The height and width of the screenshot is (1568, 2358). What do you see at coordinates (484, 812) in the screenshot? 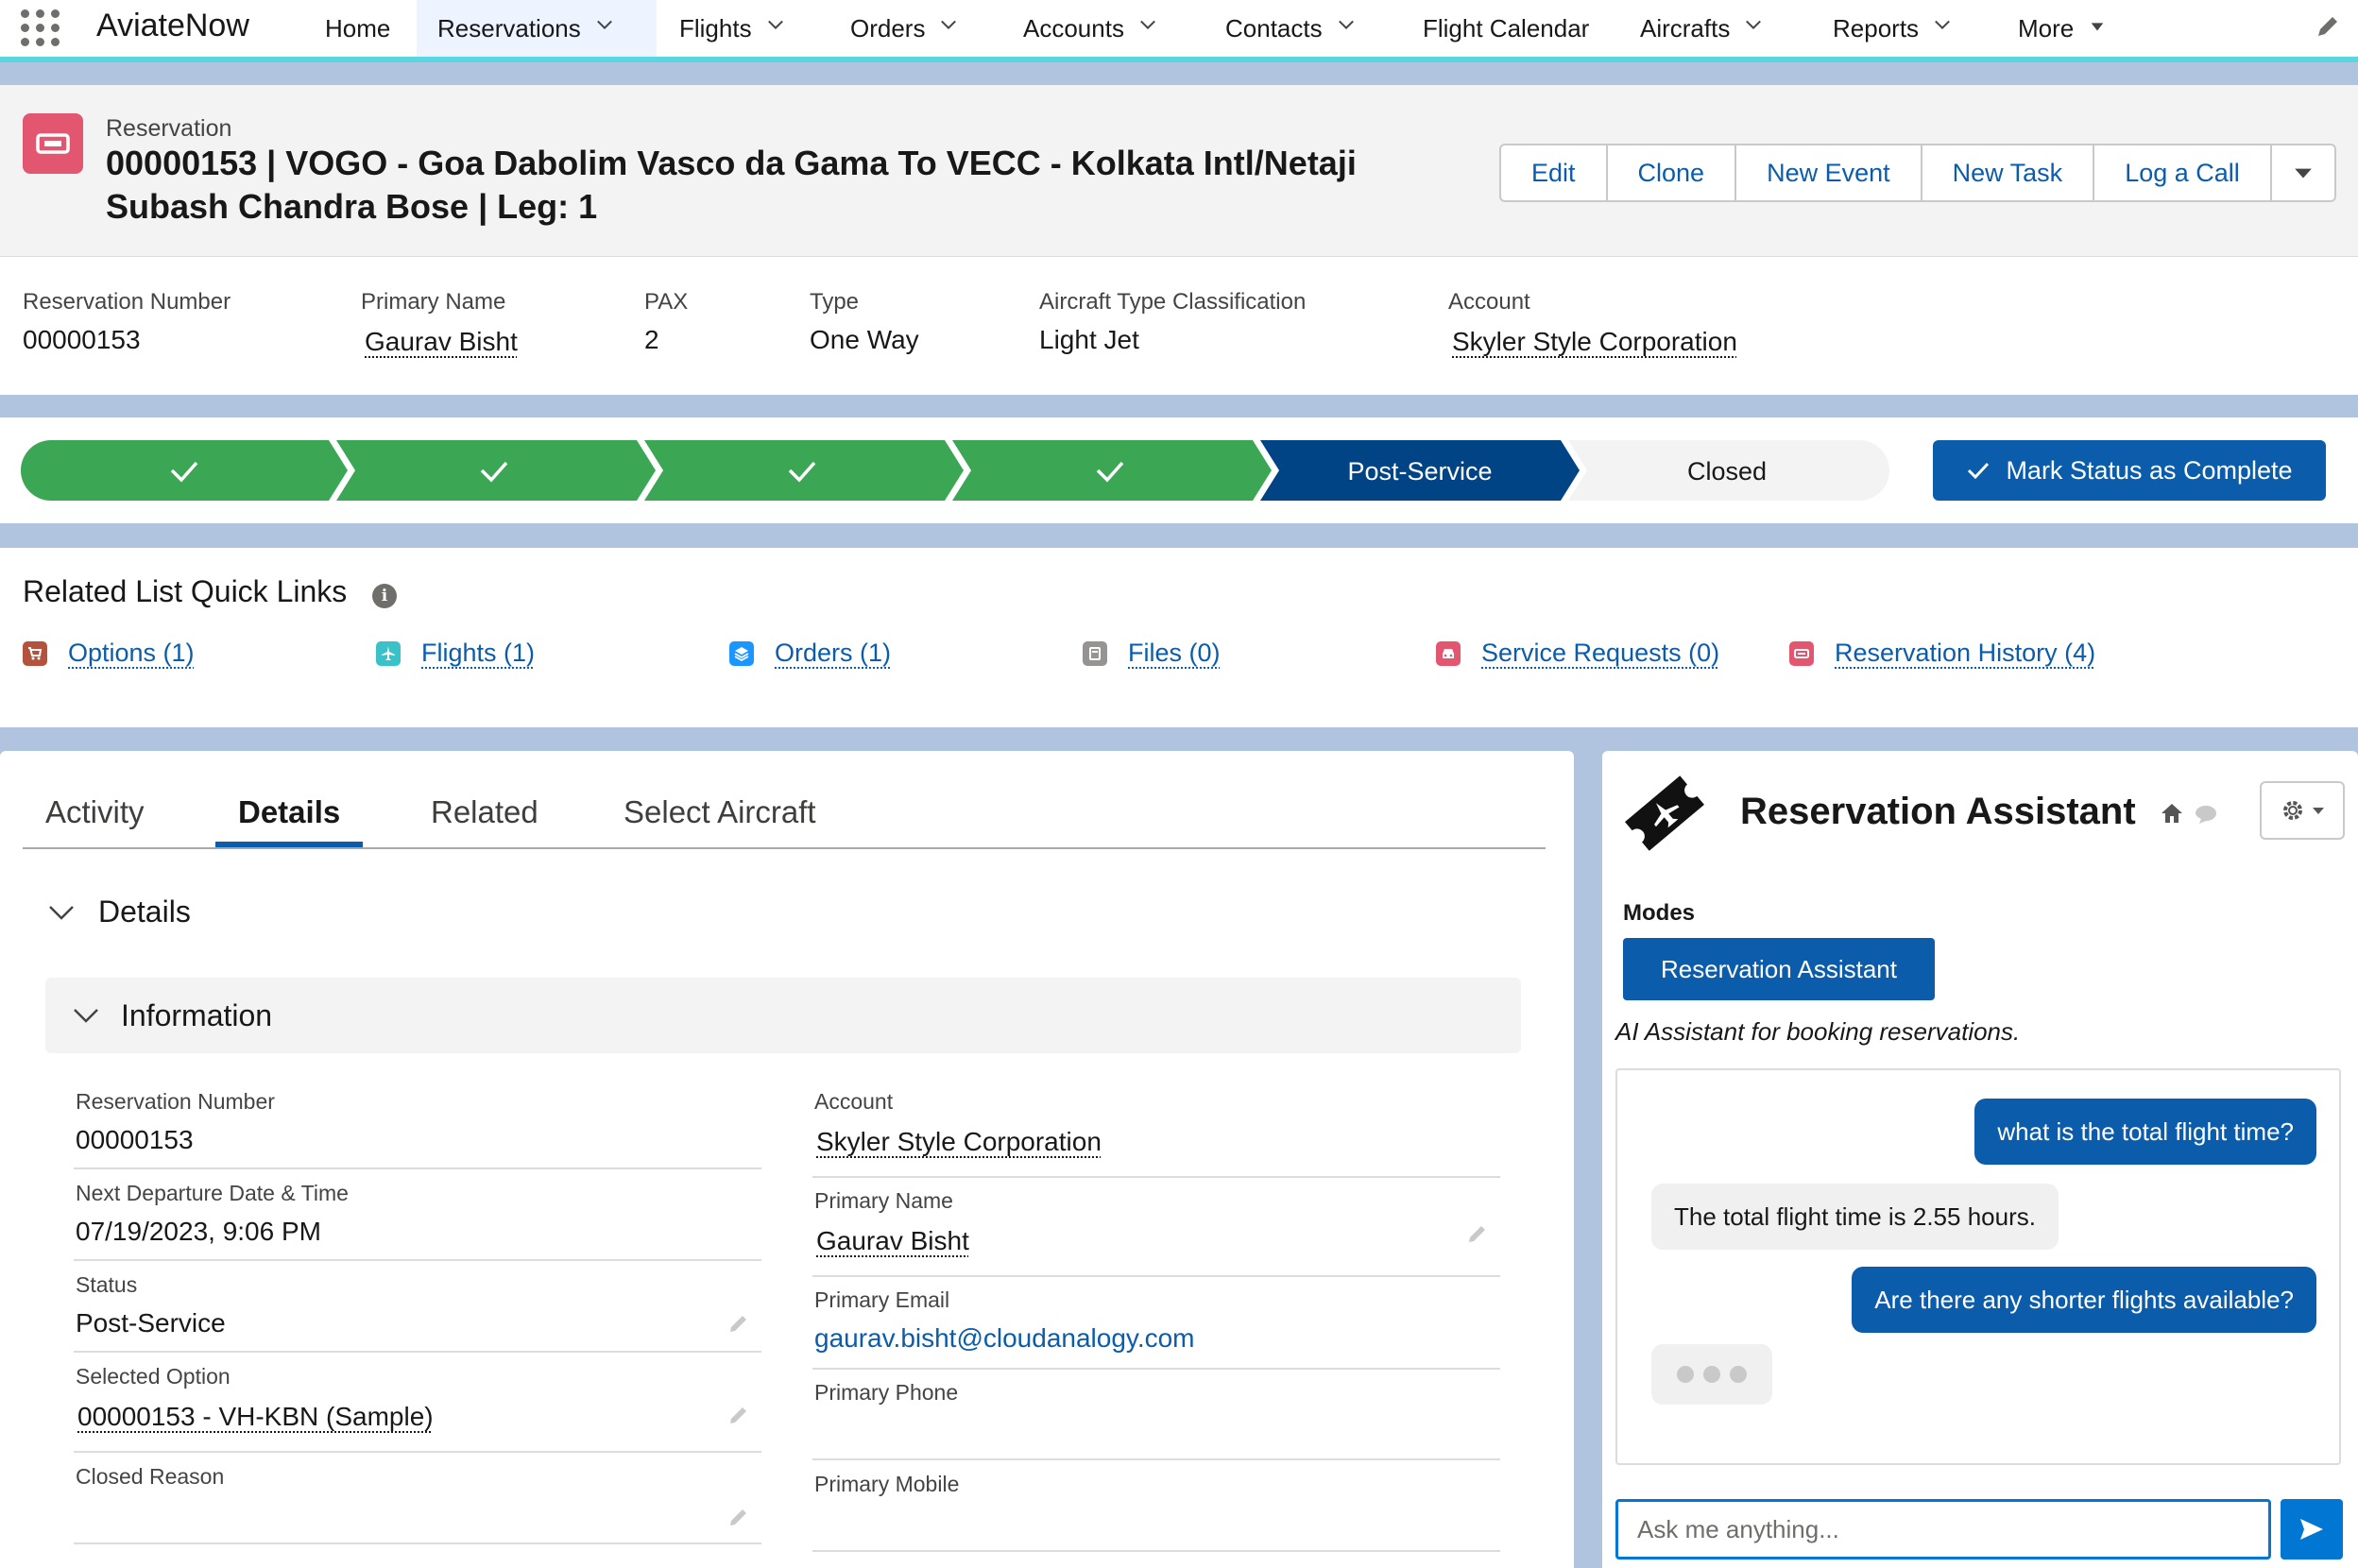
I see `tab-related: Related` at bounding box center [484, 812].